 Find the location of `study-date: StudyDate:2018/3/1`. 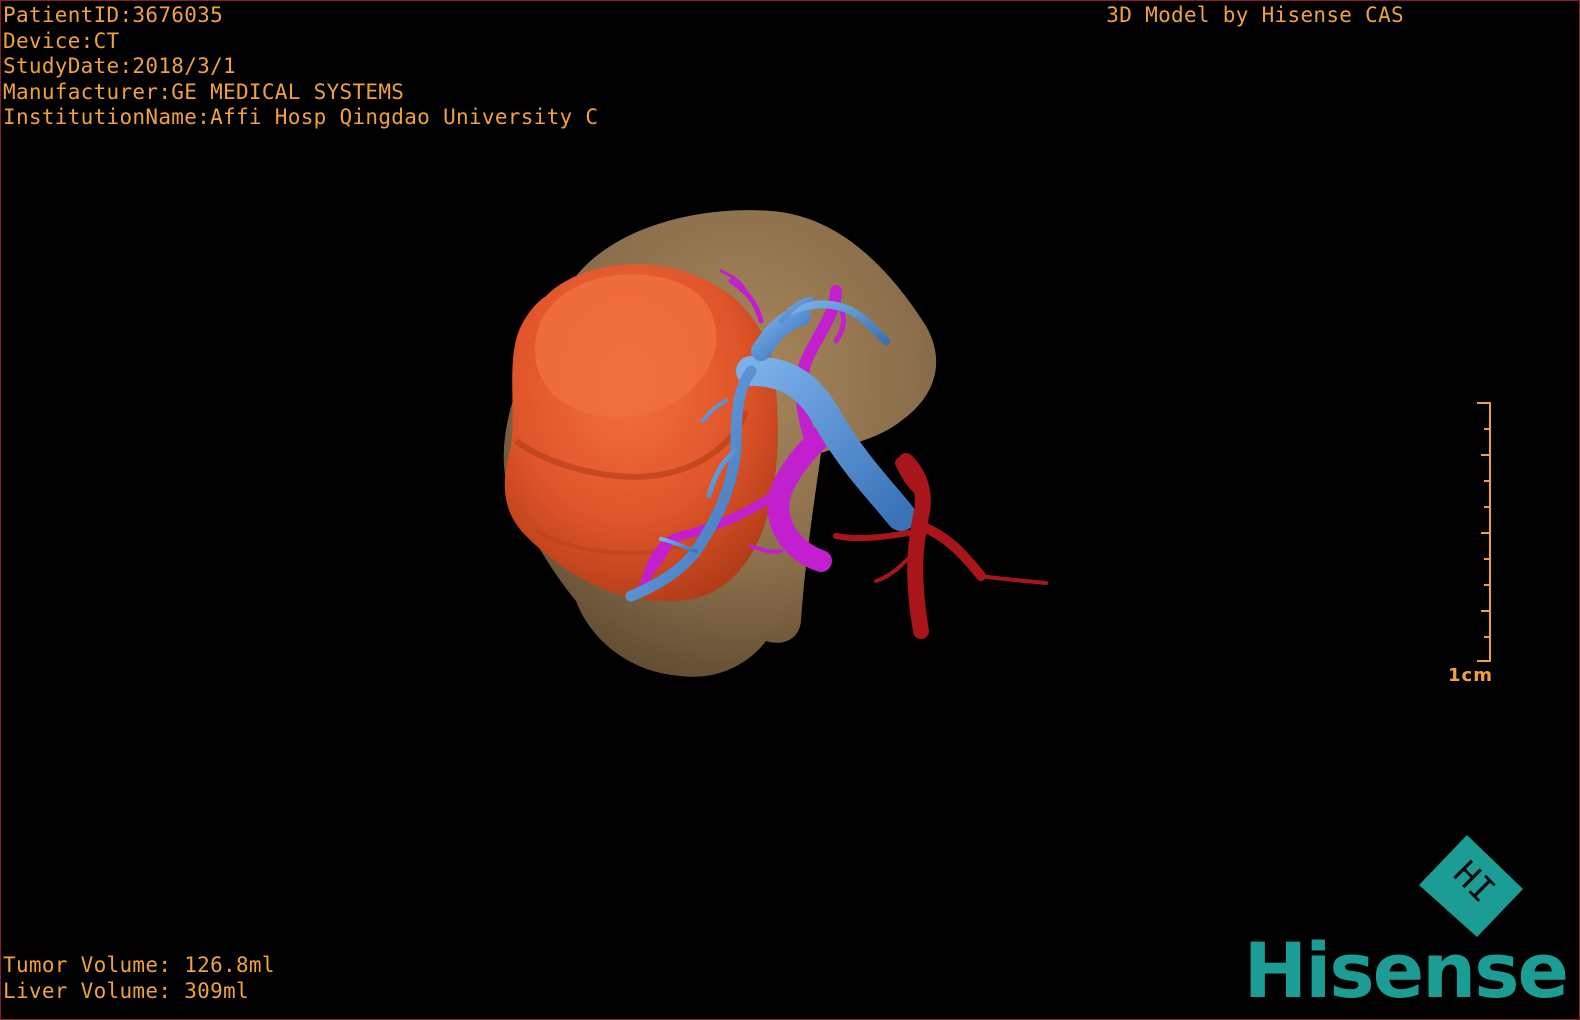

study-date: StudyDate:2018/3/1 is located at coordinates (119, 66).